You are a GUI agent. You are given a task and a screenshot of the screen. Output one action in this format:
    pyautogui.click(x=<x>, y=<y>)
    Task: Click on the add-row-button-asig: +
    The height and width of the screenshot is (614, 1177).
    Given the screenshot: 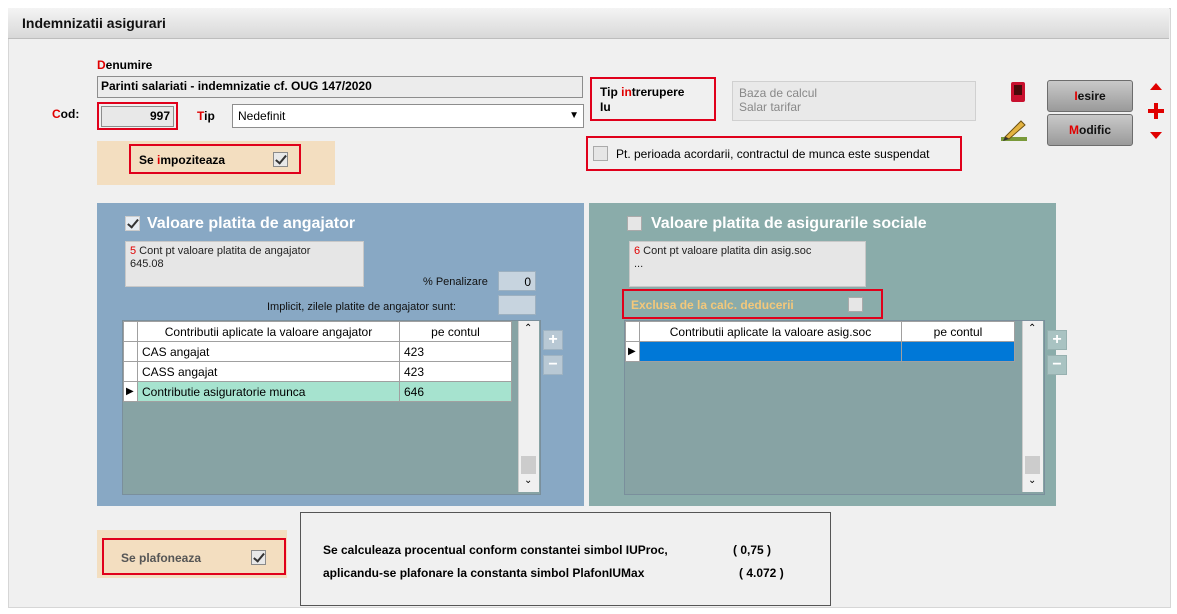 What is the action you would take?
    pyautogui.click(x=1057, y=340)
    